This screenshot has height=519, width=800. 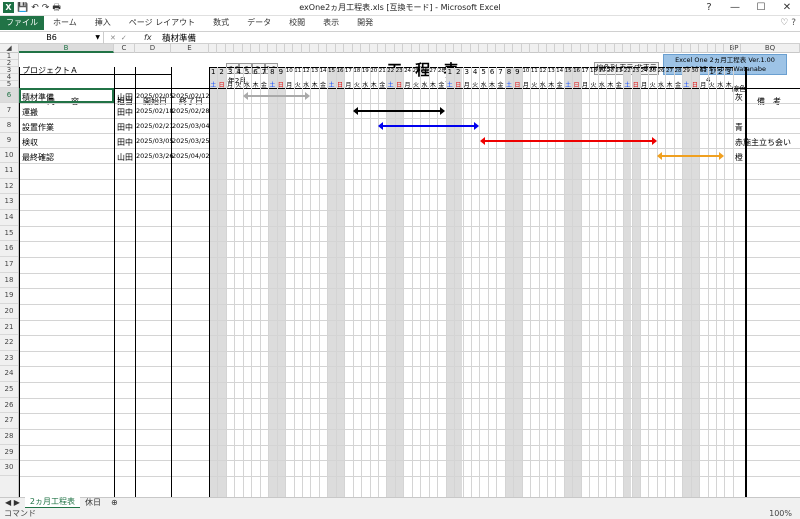 What do you see at coordinates (38, 127) in the screenshot?
I see `task-name: 設置作業` at bounding box center [38, 127].